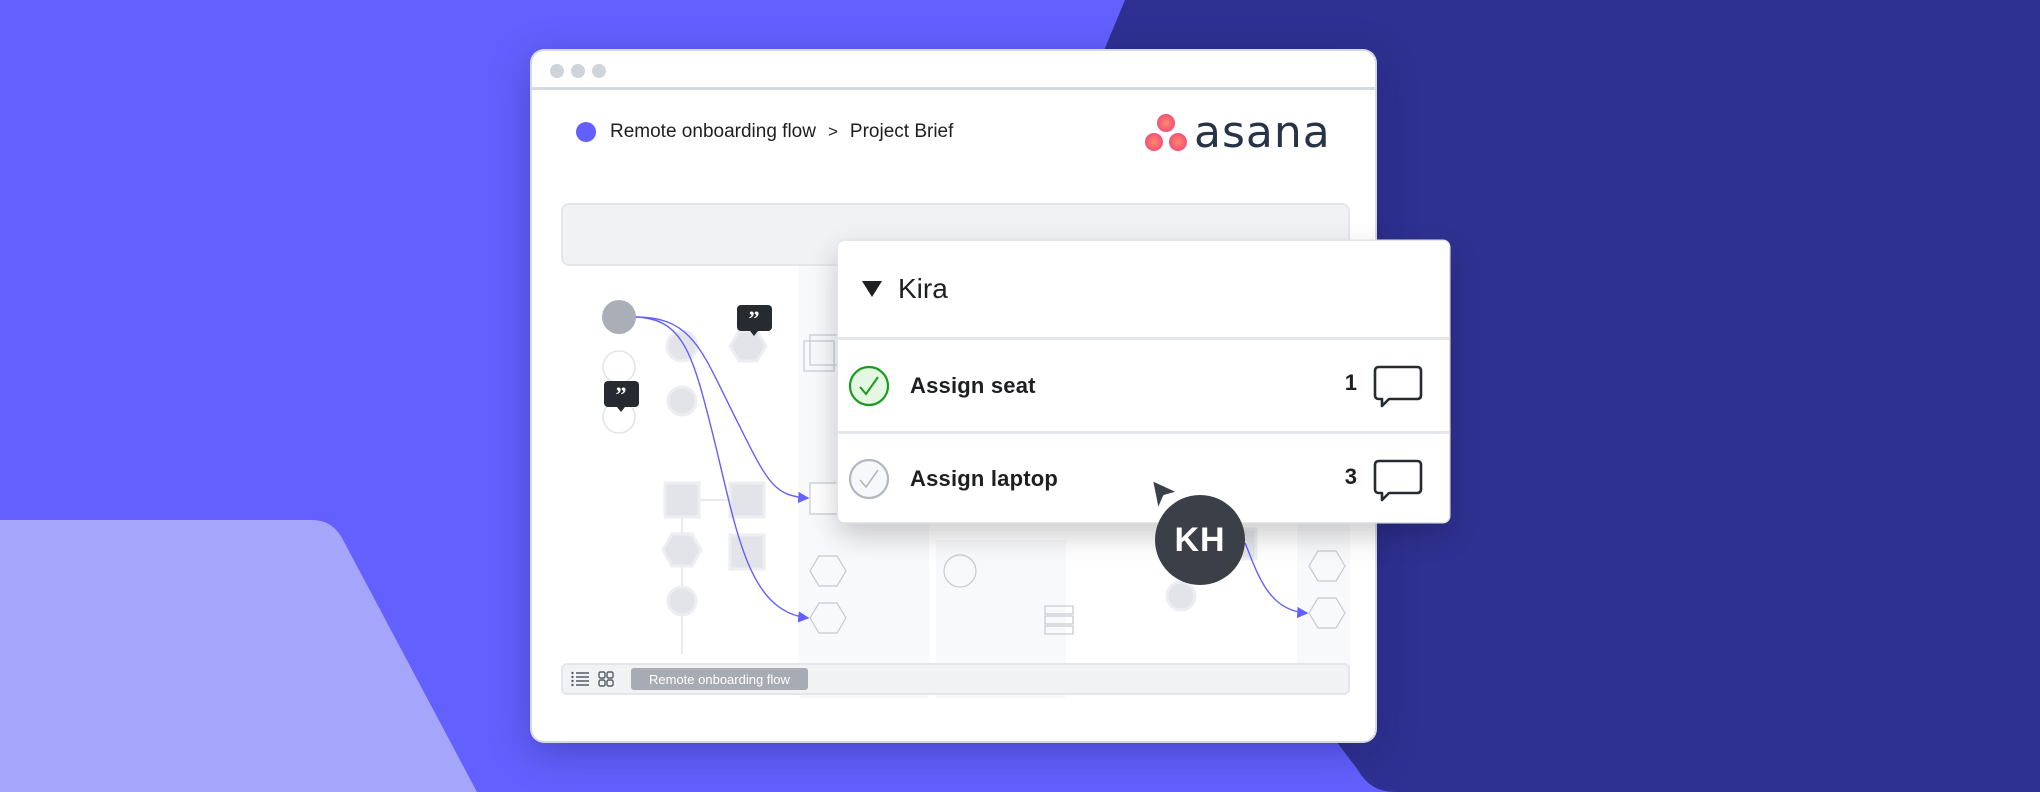  What do you see at coordinates (719, 679) in the screenshot?
I see `tab-remote-onboarding-flow: Remote onboarding flow` at bounding box center [719, 679].